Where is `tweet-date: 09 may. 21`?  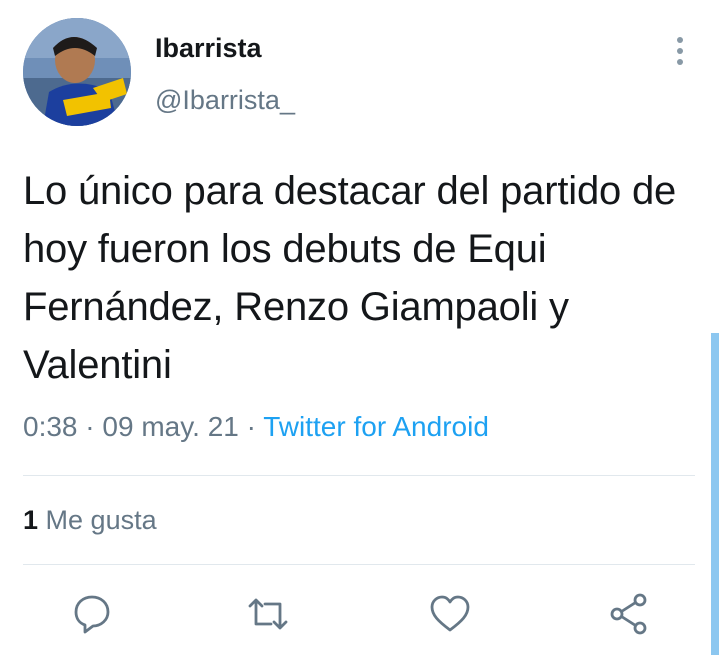
tweet-date: 09 may. 21 is located at coordinates (170, 426).